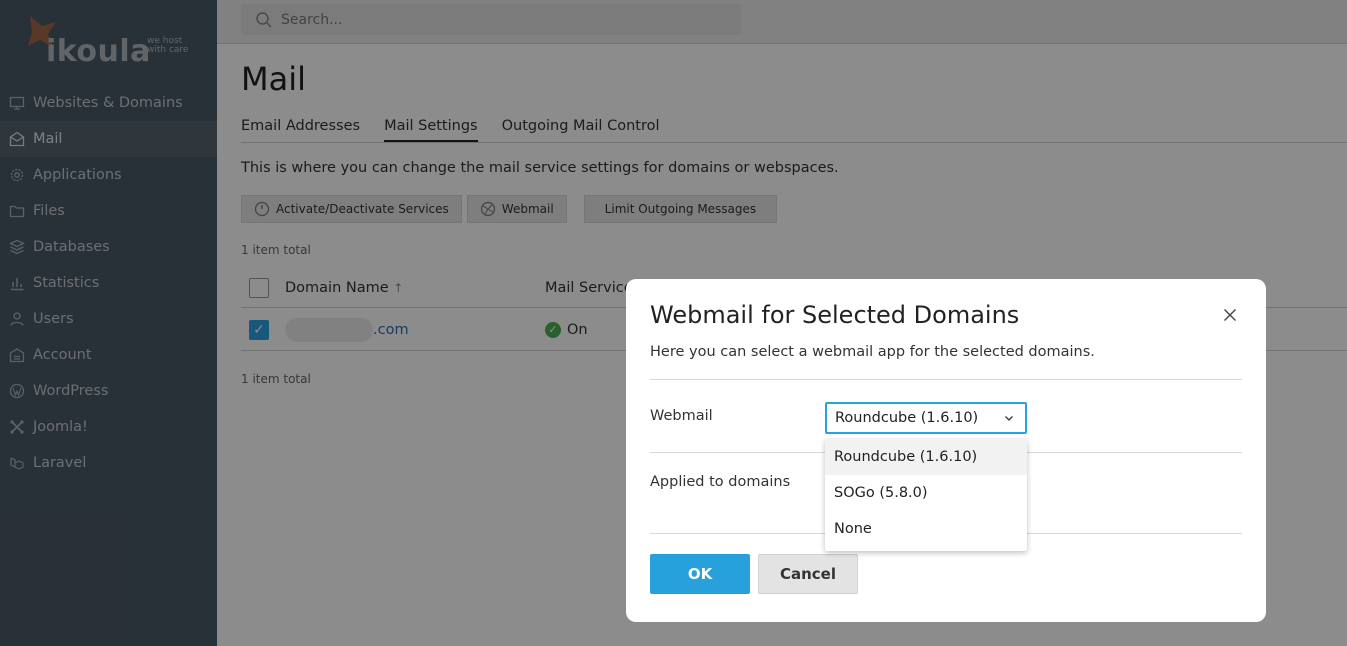 Image resolution: width=1347 pixels, height=646 pixels. What do you see at coordinates (1009, 418) in the screenshot?
I see `chevron-down-icon` at bounding box center [1009, 418].